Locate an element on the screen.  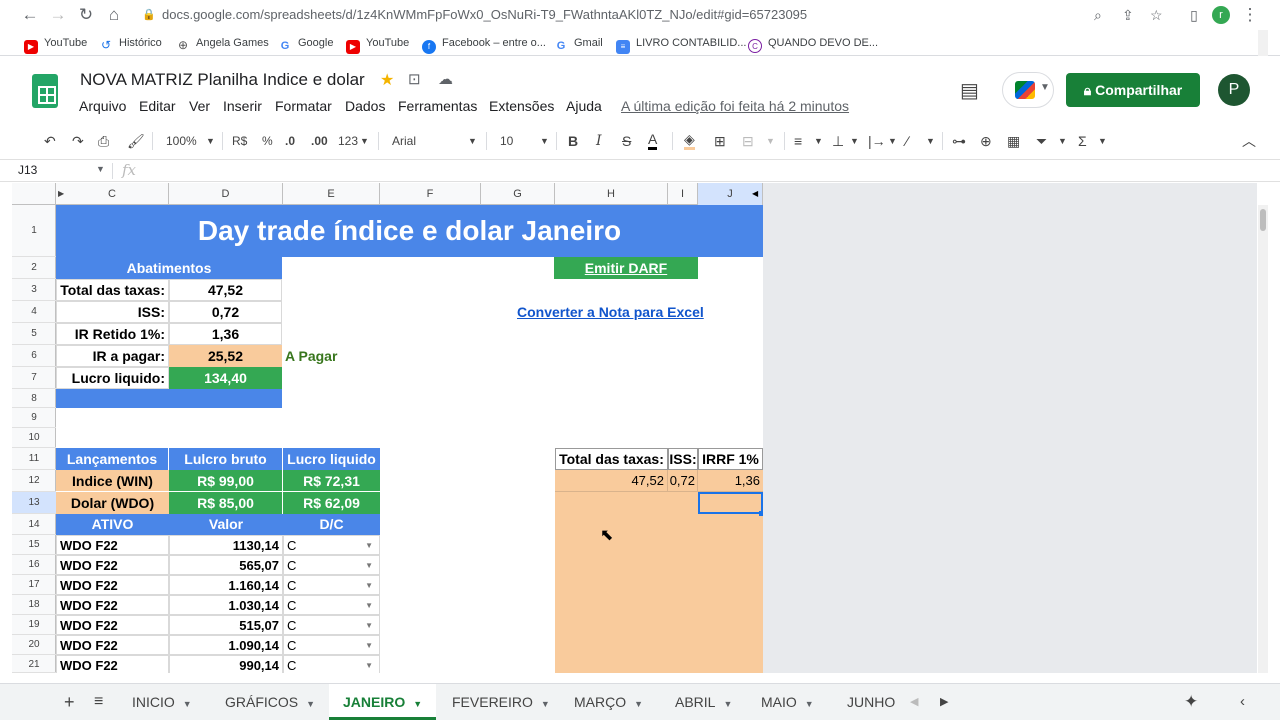
ativo-header: ATIVO is located at coordinates (112, 524).